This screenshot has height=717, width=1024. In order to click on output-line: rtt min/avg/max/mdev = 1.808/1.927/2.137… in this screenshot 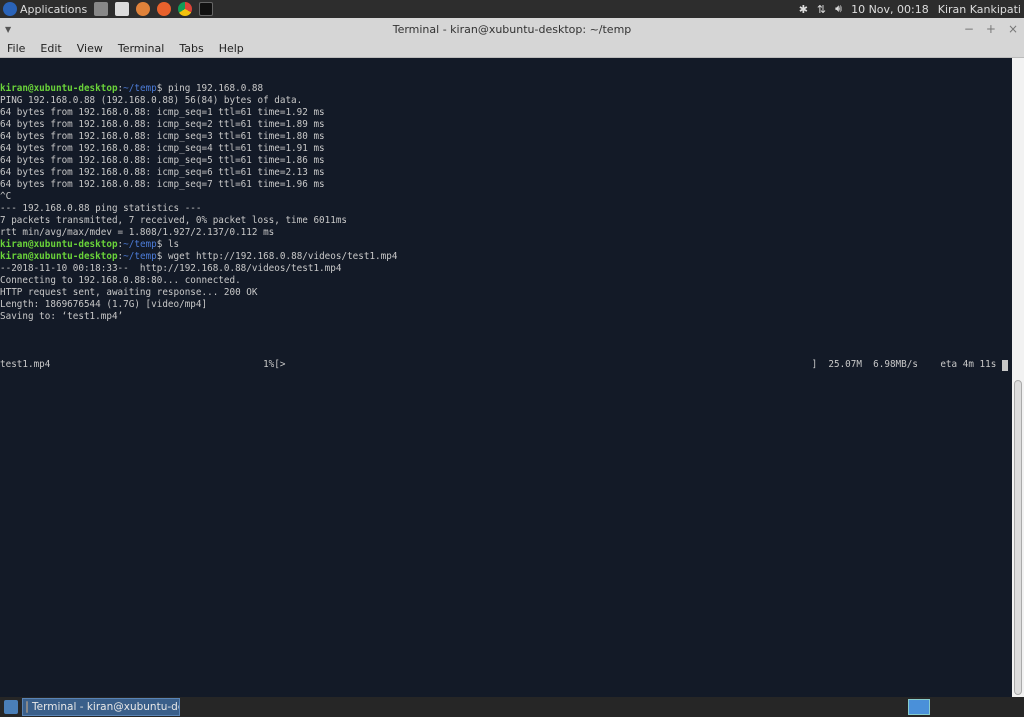, I will do `click(137, 232)`.